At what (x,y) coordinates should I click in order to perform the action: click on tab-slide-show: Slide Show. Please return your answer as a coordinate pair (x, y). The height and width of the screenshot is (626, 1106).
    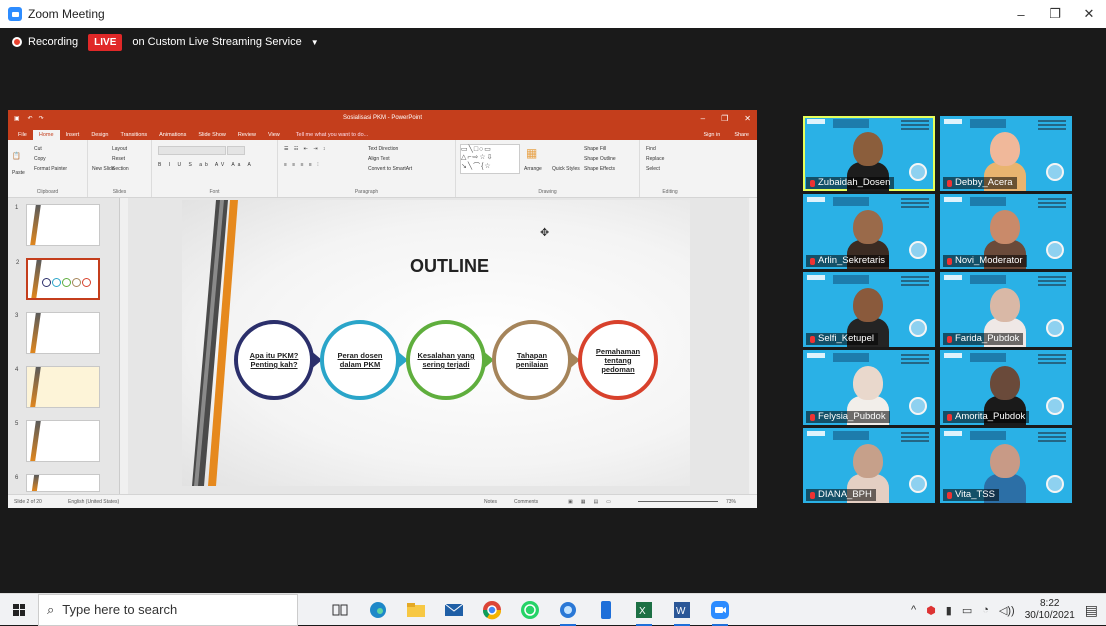
    Looking at the image, I should click on (212, 135).